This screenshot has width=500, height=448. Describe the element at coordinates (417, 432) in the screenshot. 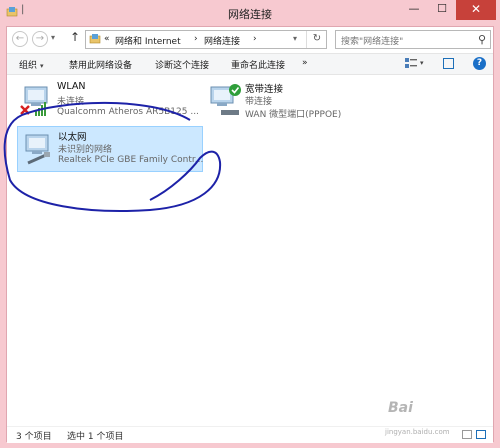

I see `watermark-url: jingyan.baidu.com` at that location.